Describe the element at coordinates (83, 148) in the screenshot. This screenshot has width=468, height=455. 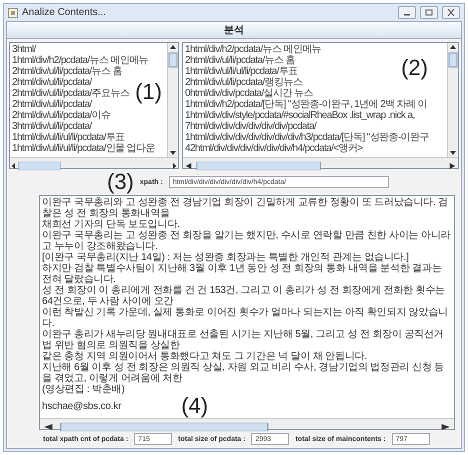
I see `list-item: 1html/div/ul/li/ul/li/pcdata/인물 업다운` at that location.